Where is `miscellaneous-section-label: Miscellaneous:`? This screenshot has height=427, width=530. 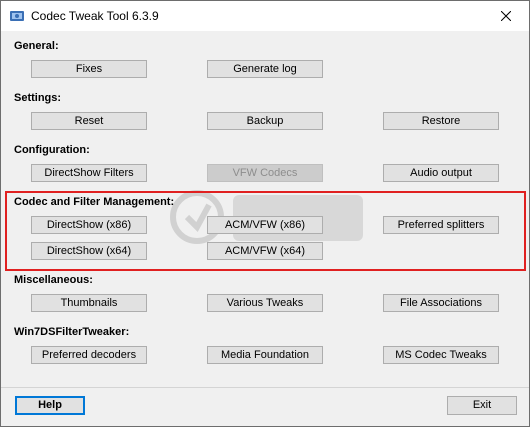 miscellaneous-section-label: Miscellaneous: is located at coordinates (53, 280).